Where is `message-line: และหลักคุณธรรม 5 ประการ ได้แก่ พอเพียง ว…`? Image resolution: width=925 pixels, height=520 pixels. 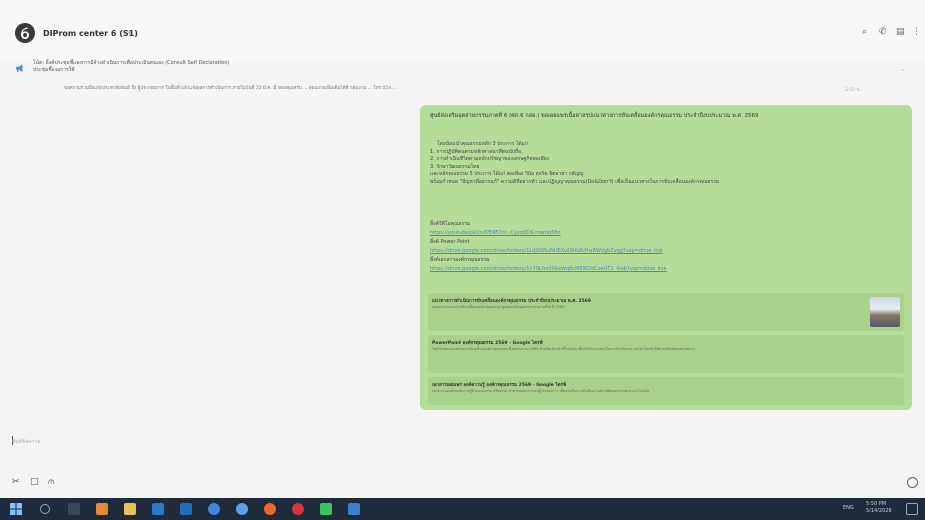 message-line: และหลักคุณธรรม 5 ประการ ได้แก่ พอเพียง ว… is located at coordinates (507, 174).